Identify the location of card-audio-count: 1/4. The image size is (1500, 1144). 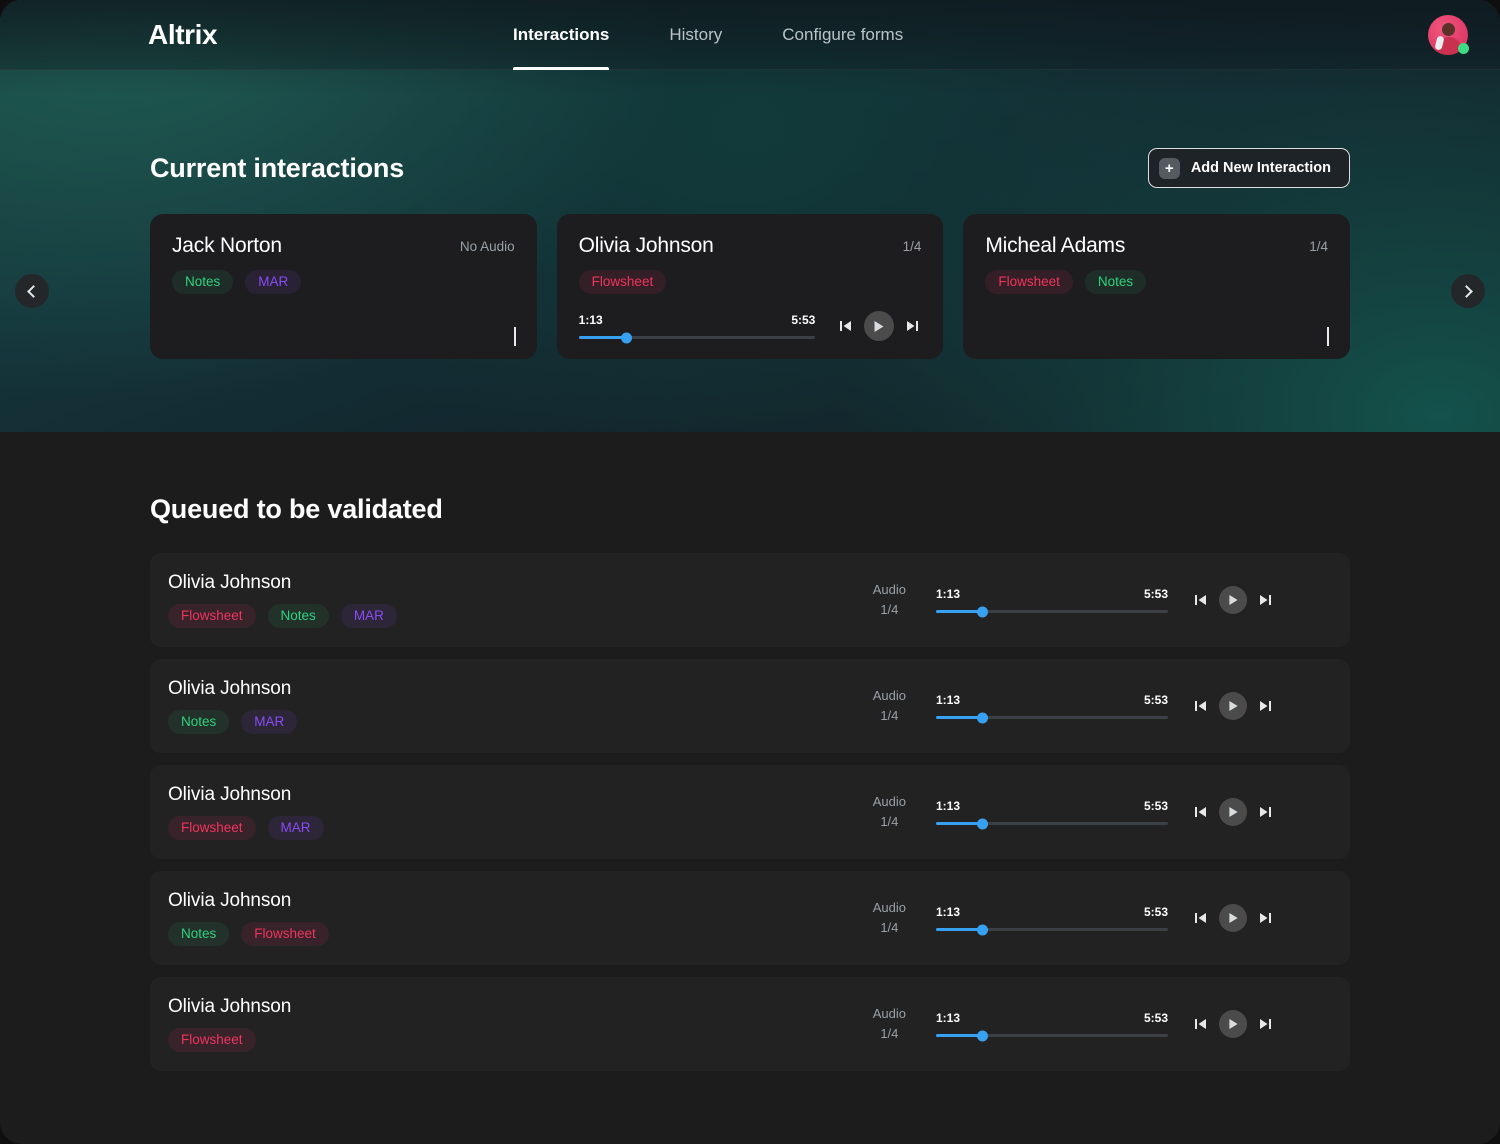
(912, 246).